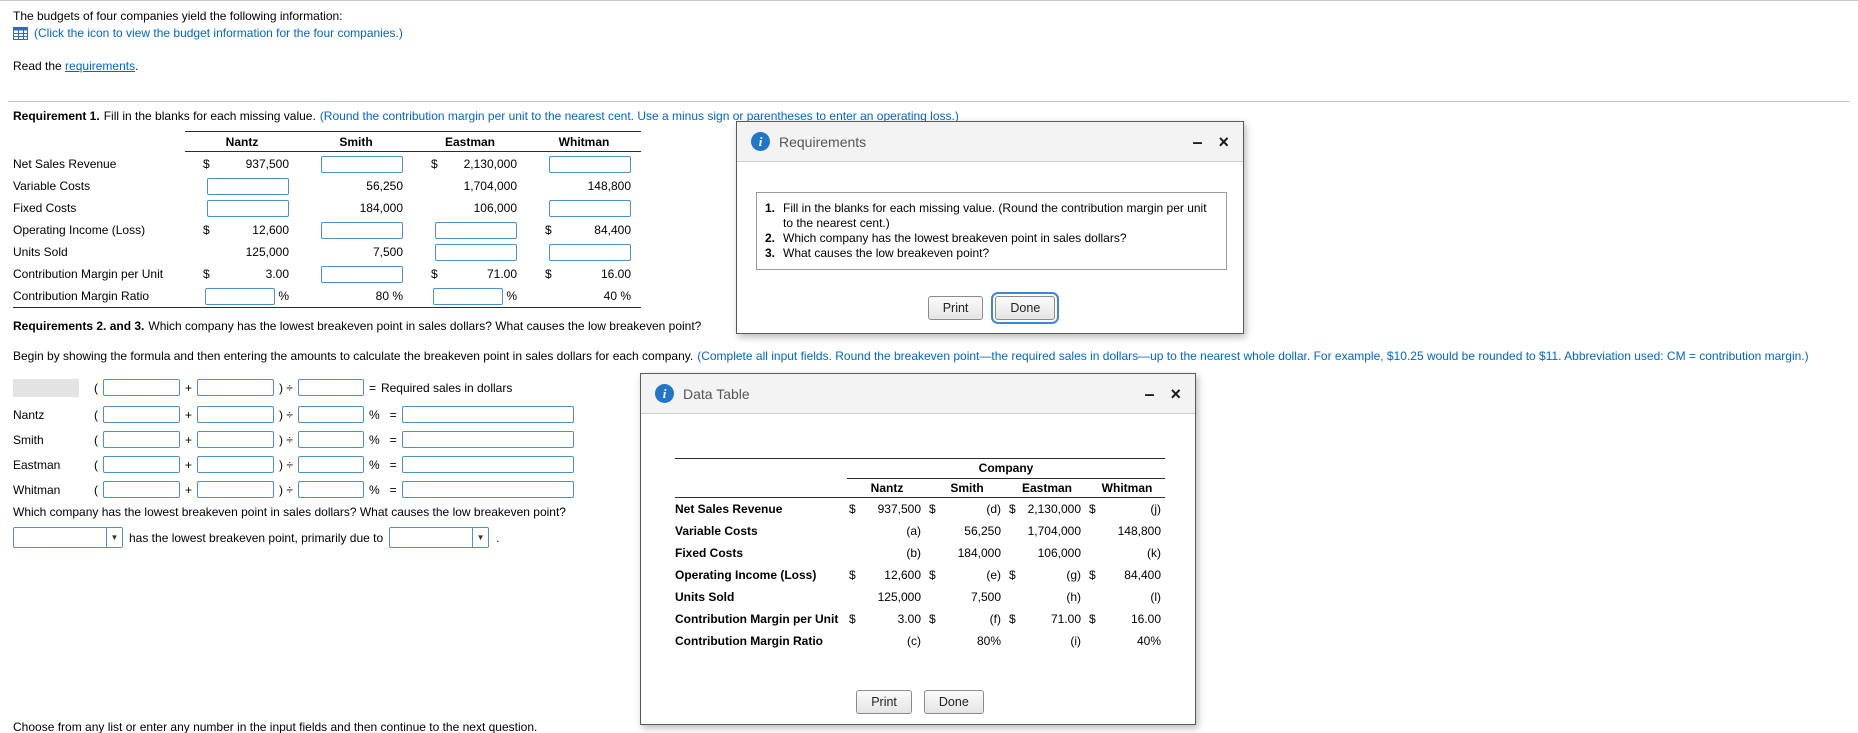 Image resolution: width=1858 pixels, height=733 pixels. I want to click on cell-value: 184,000, so click(979, 553).